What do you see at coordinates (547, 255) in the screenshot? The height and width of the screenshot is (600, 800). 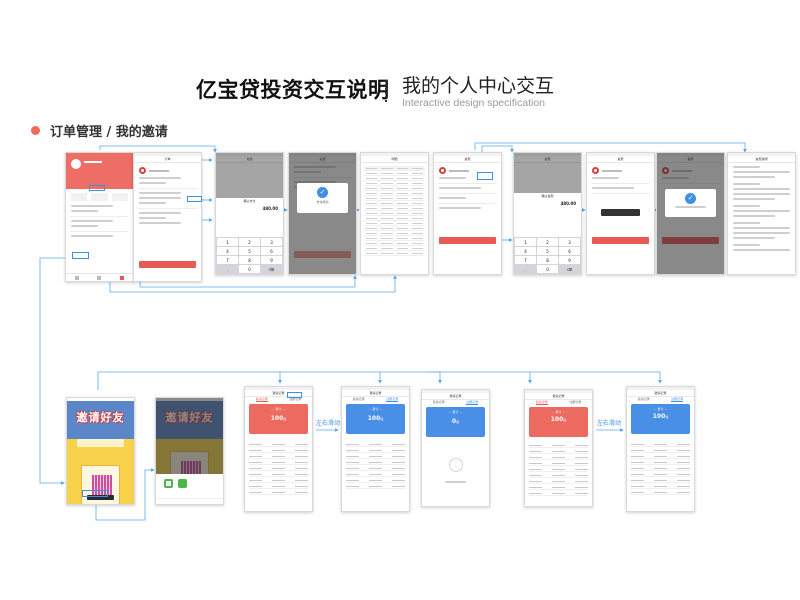 I see `number-keypad: 1 2 3 4 5 6 7 8 9. 0 ⌫` at bounding box center [547, 255].